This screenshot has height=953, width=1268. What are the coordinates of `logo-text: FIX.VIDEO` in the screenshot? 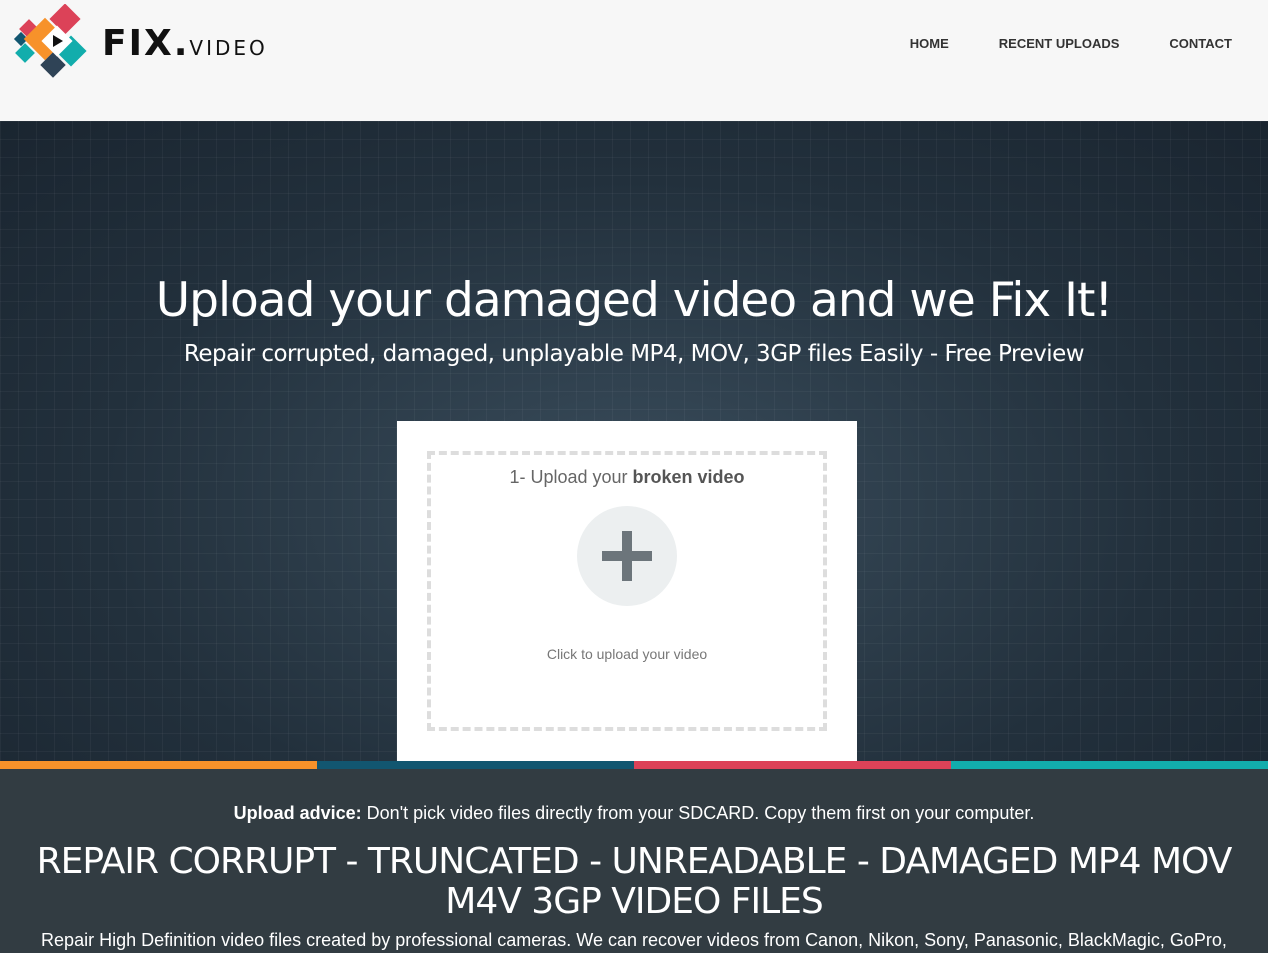 It's located at (185, 43).